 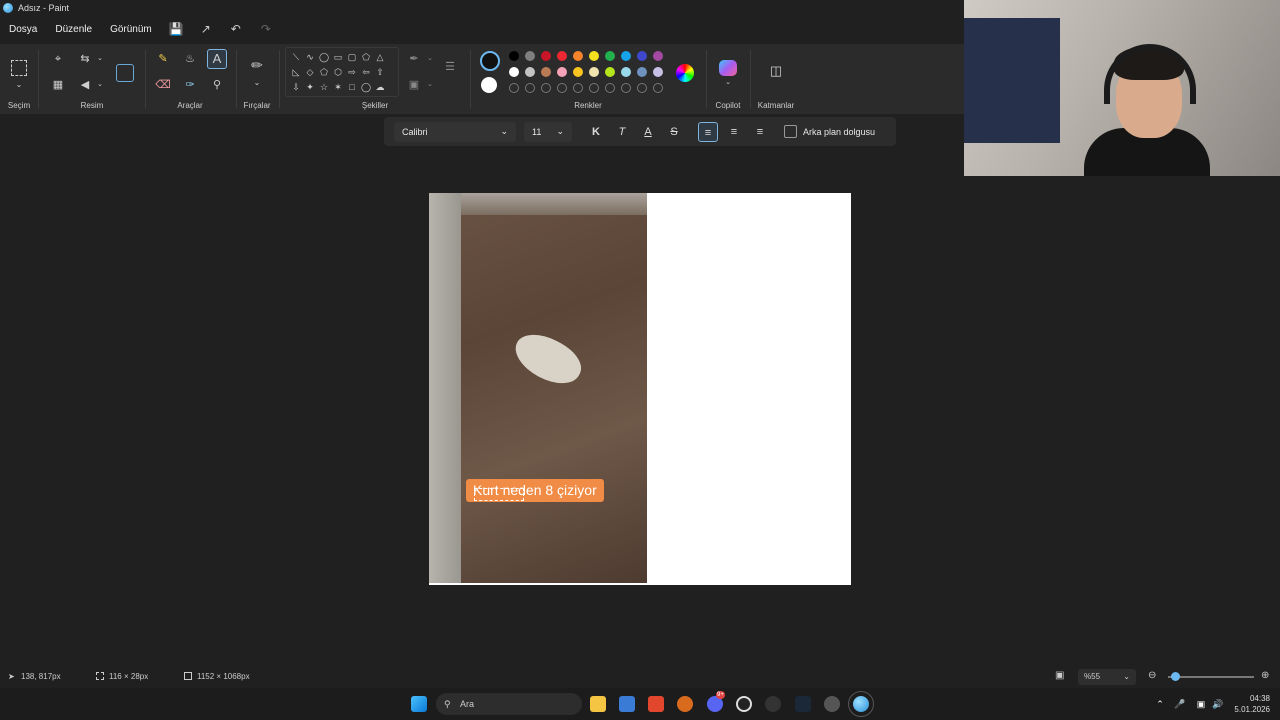 I want to click on color-picker-icon: ✑, so click(x=190, y=85).